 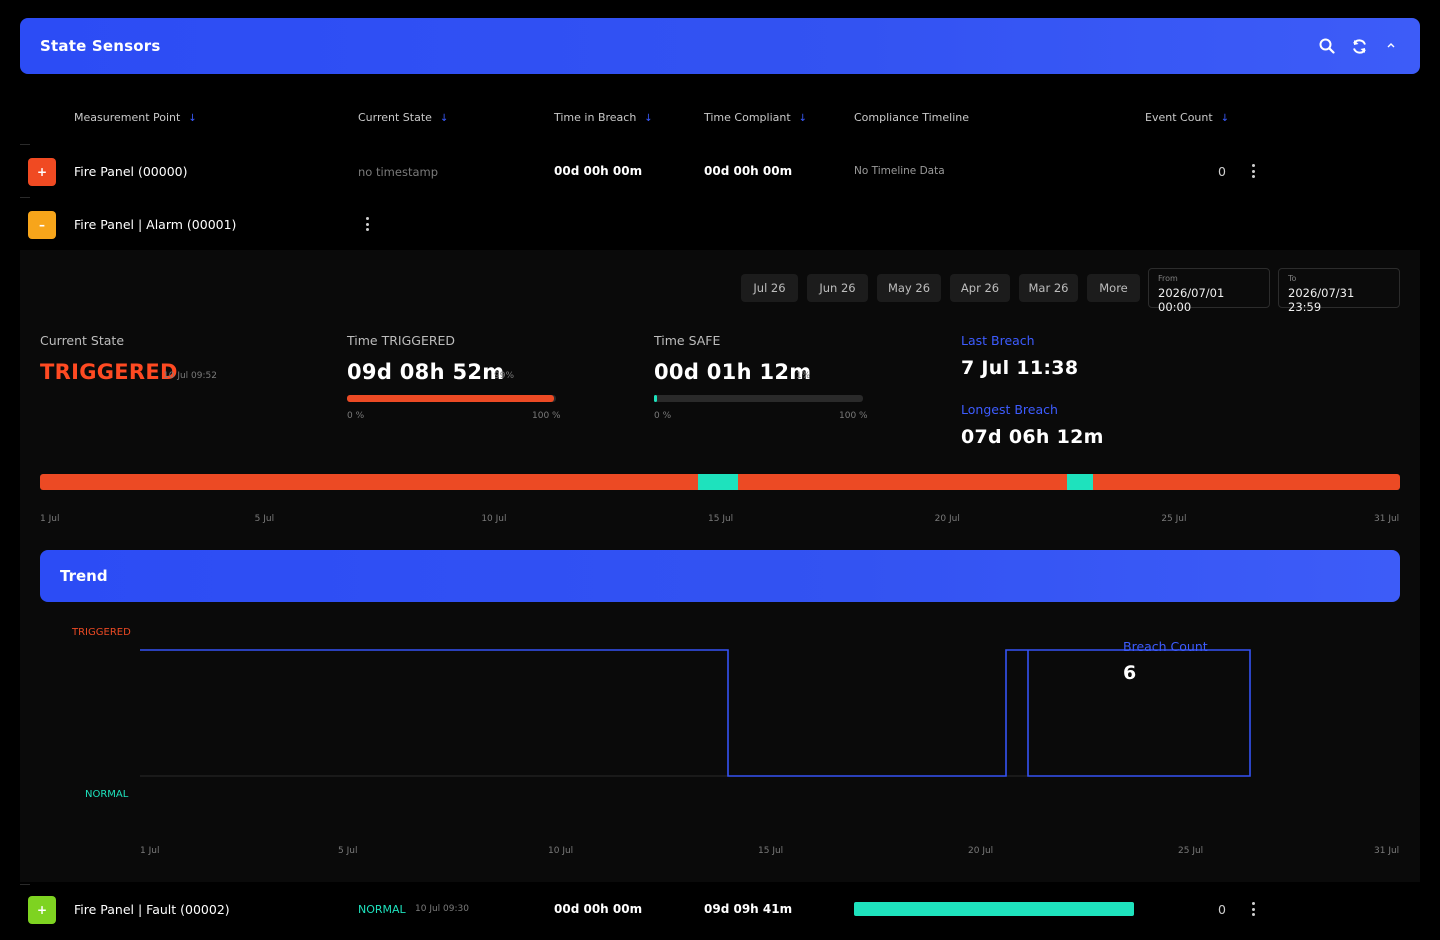 What do you see at coordinates (82, 340) in the screenshot?
I see `current-state-label: Current State` at bounding box center [82, 340].